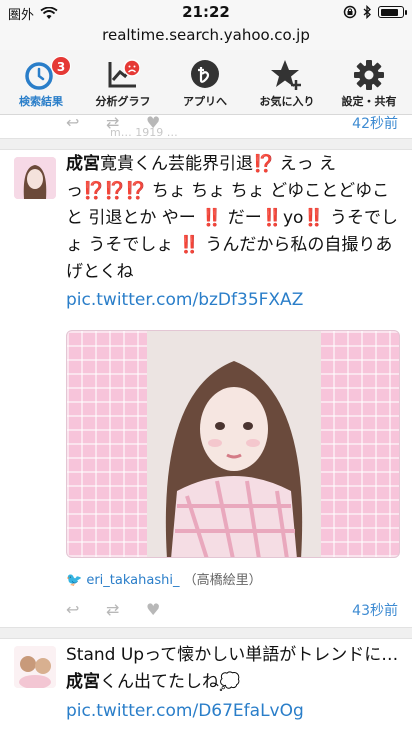 This screenshot has height=731, width=412. I want to click on prev-tweet-actions: ↩ ⇄ ♥ 42秒前, so click(234, 122).